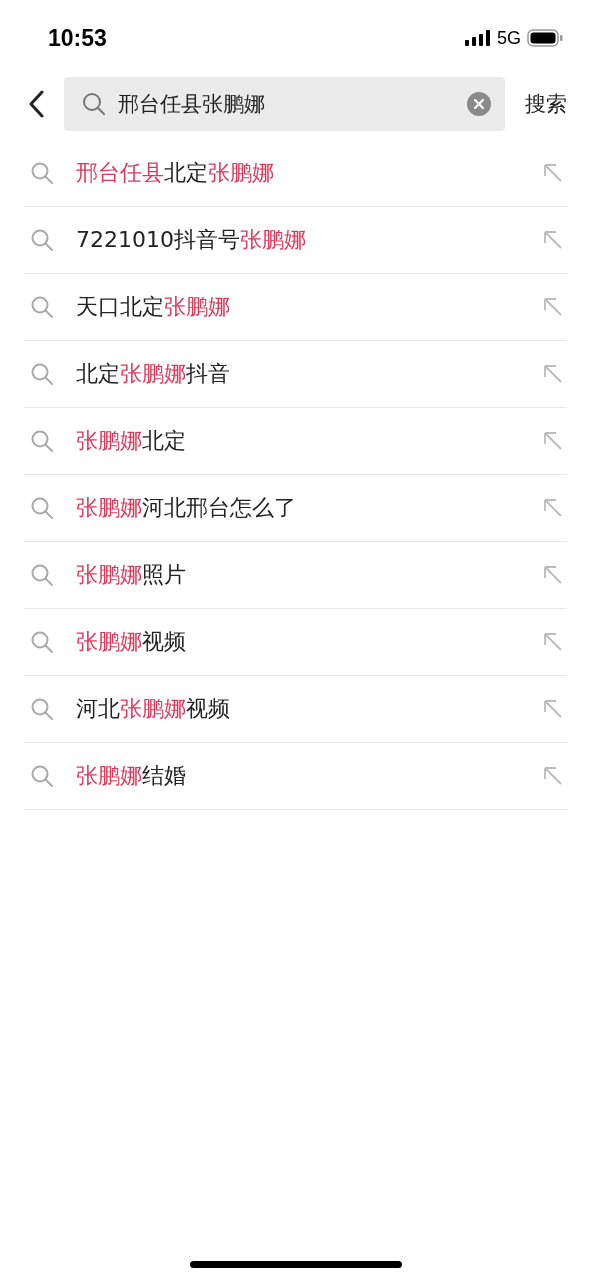  Describe the element at coordinates (298, 374) in the screenshot. I see `suggestion-item: 北定张鹏娜抖音` at that location.